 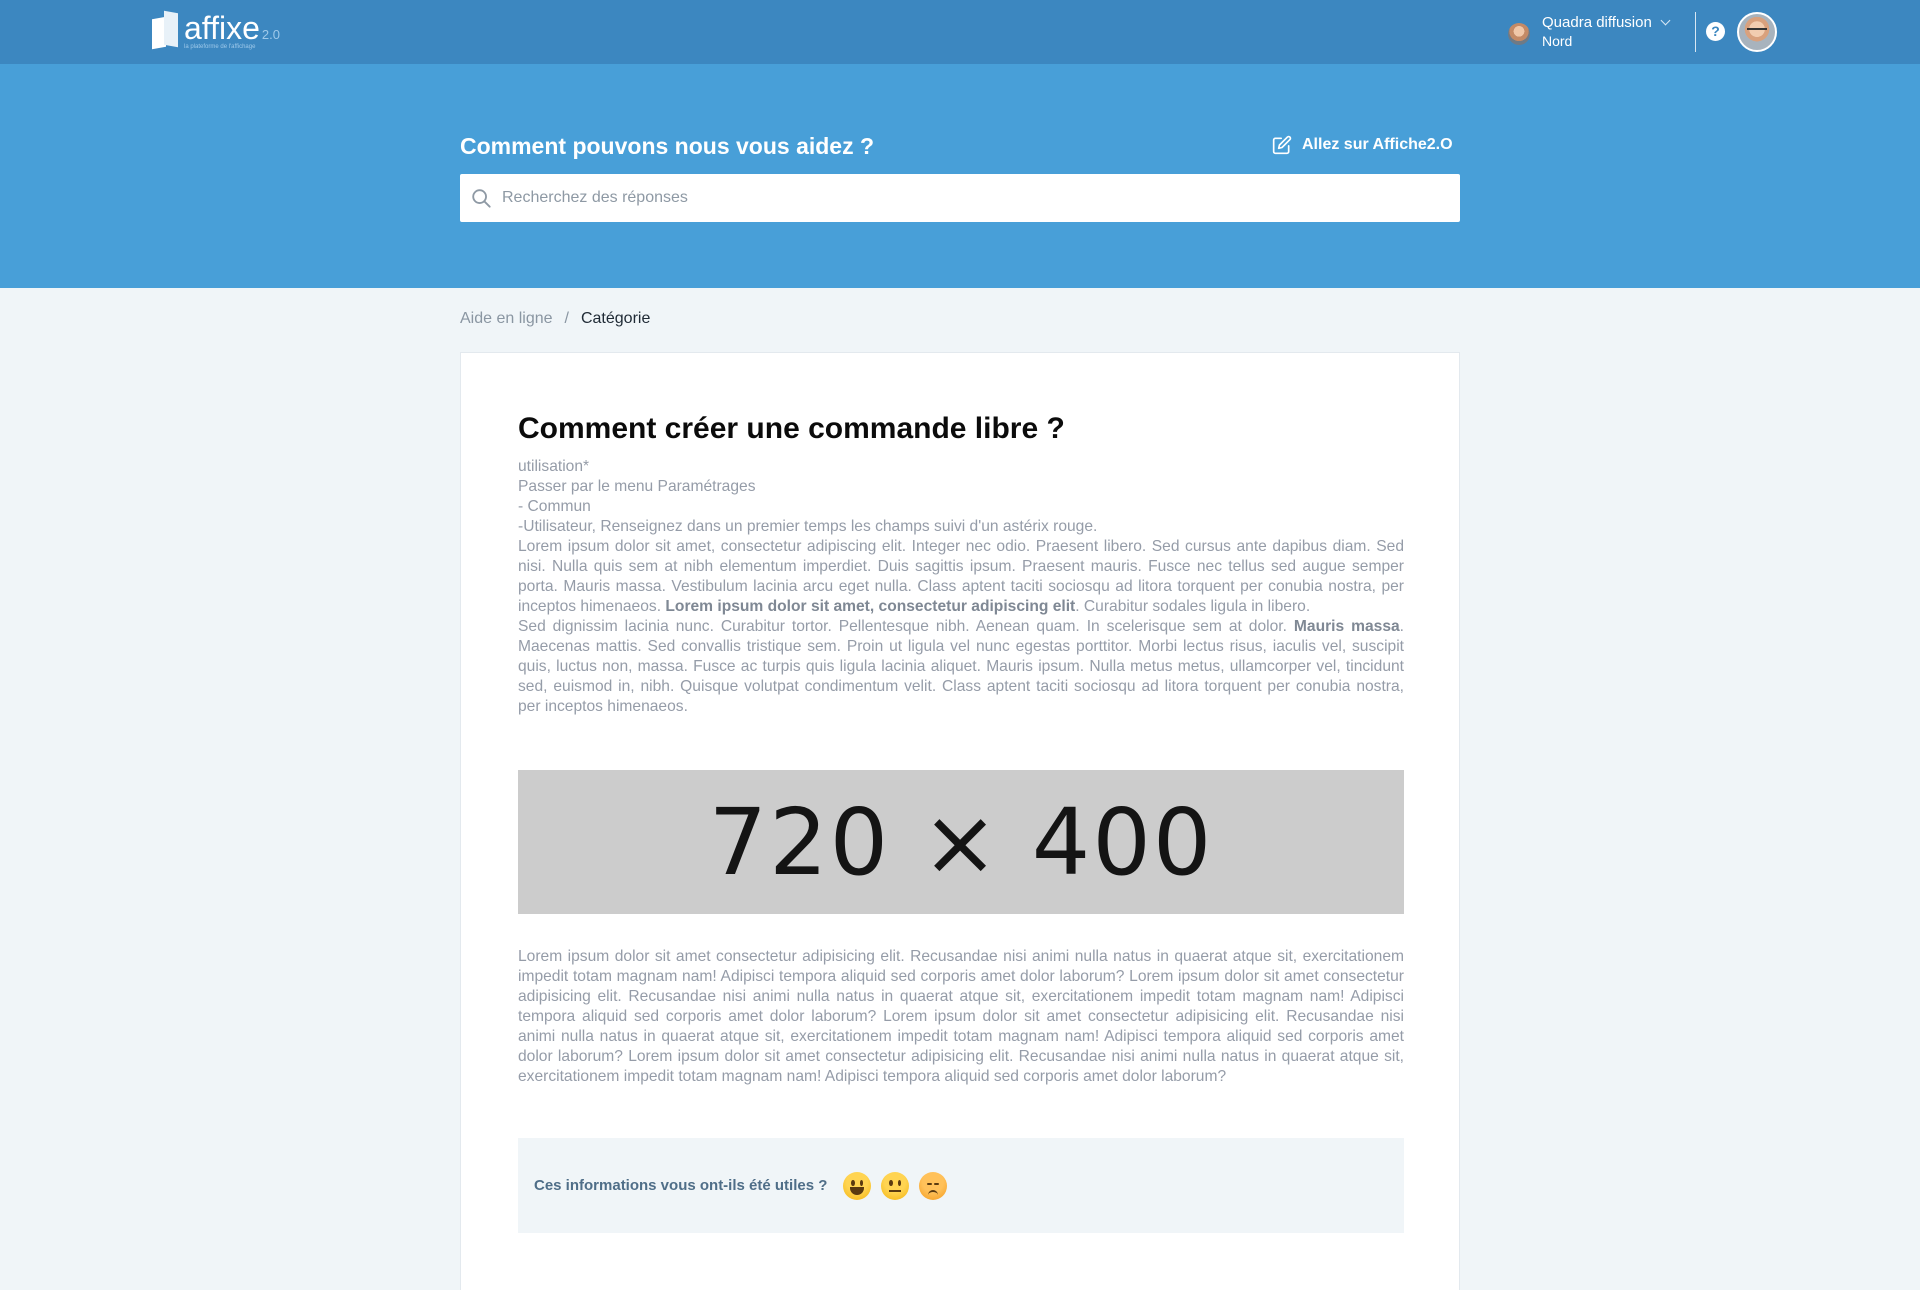 I want to click on breadcrumb-root-link: Aide en ligne, so click(x=506, y=319).